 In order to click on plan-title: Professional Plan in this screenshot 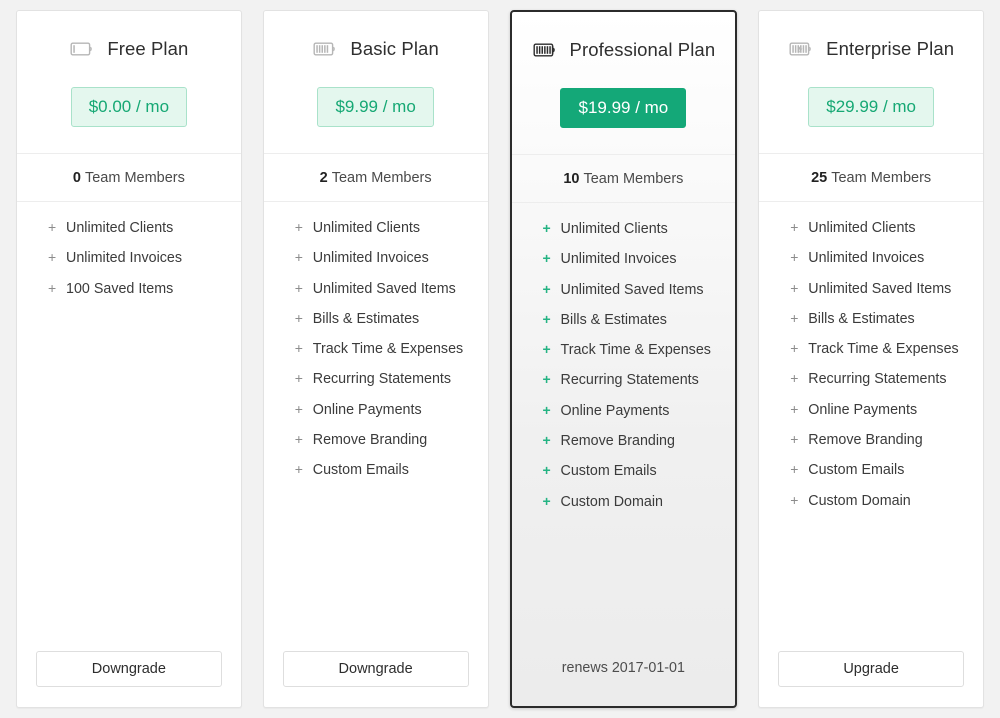, I will do `click(642, 49)`.